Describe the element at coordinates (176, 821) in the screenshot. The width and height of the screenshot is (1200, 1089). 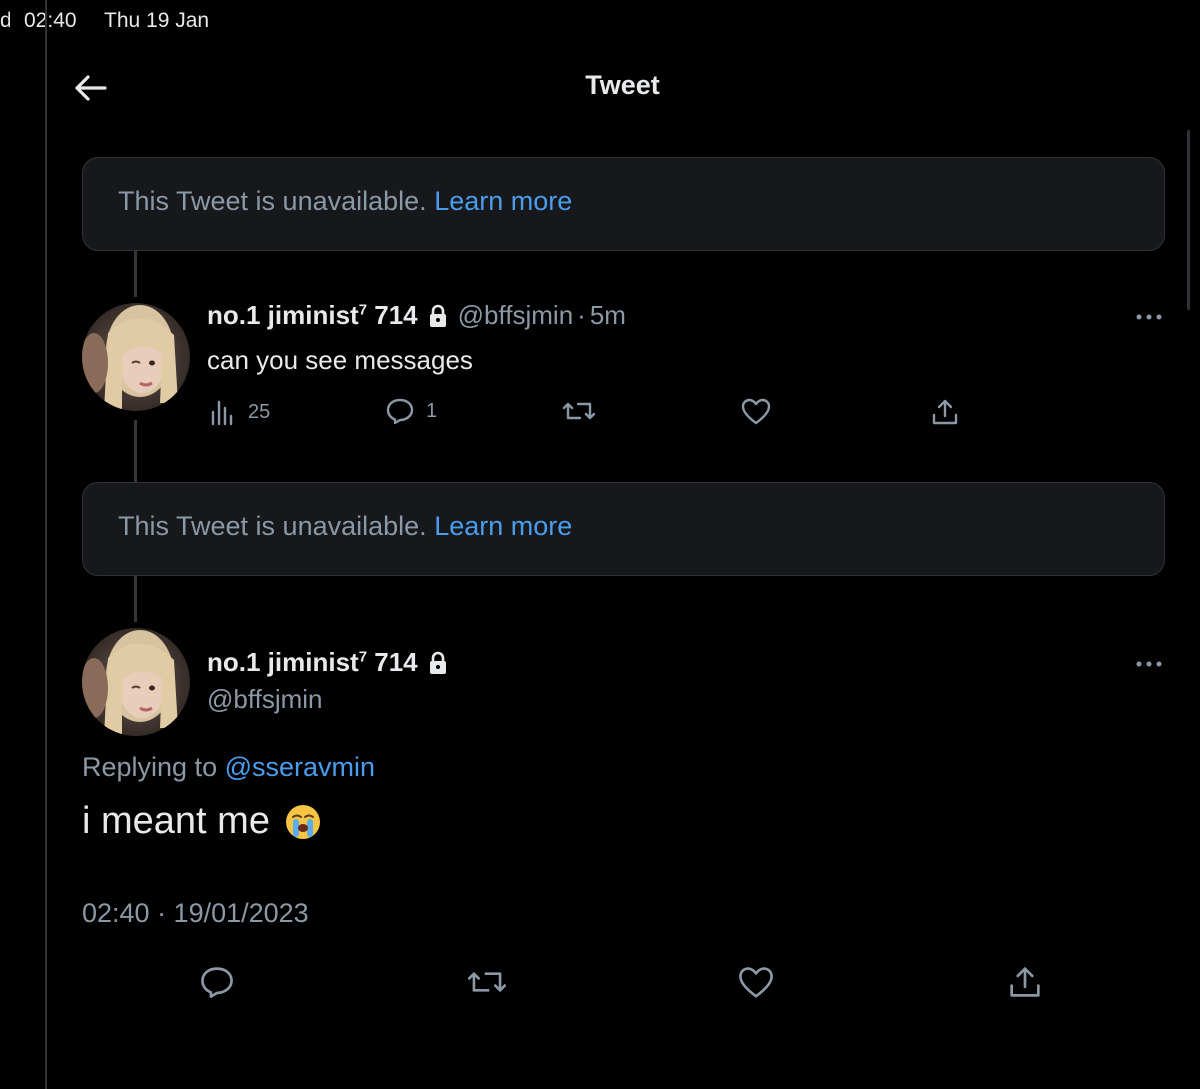
I see `tweet-text: i meant me` at that location.